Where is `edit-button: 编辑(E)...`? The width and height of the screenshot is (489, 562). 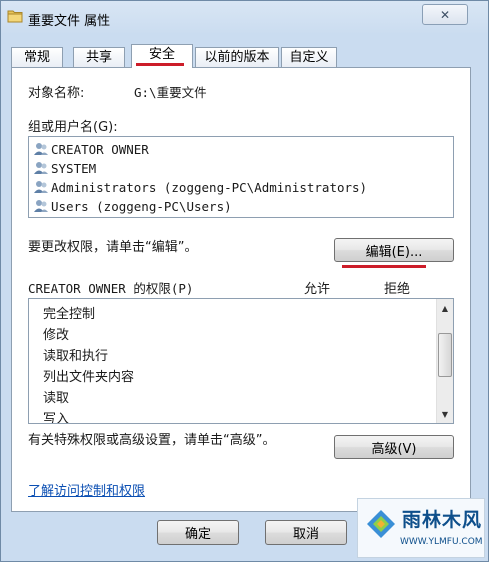 edit-button: 编辑(E)... is located at coordinates (394, 250).